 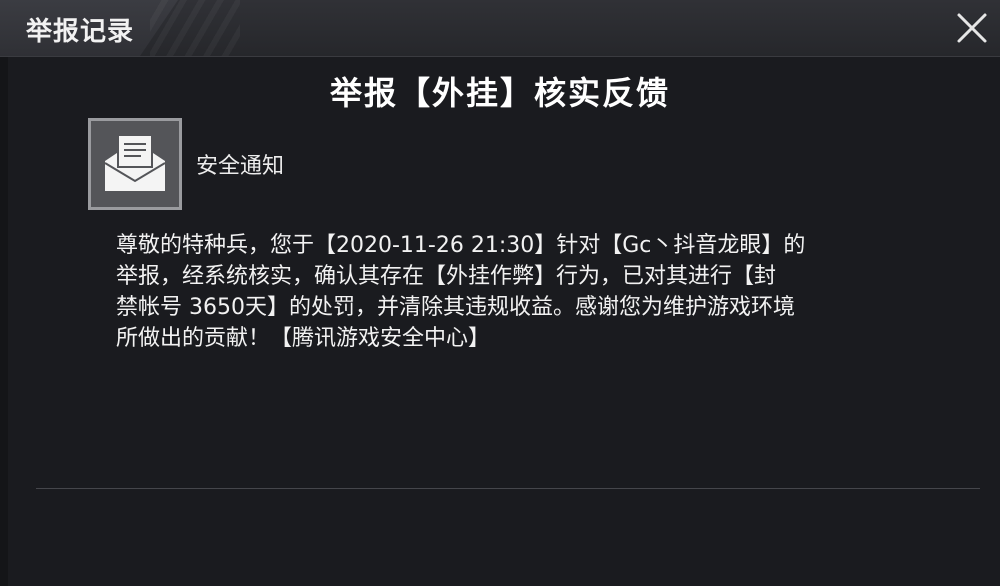 I want to click on title-decoration, so click(x=195, y=28).